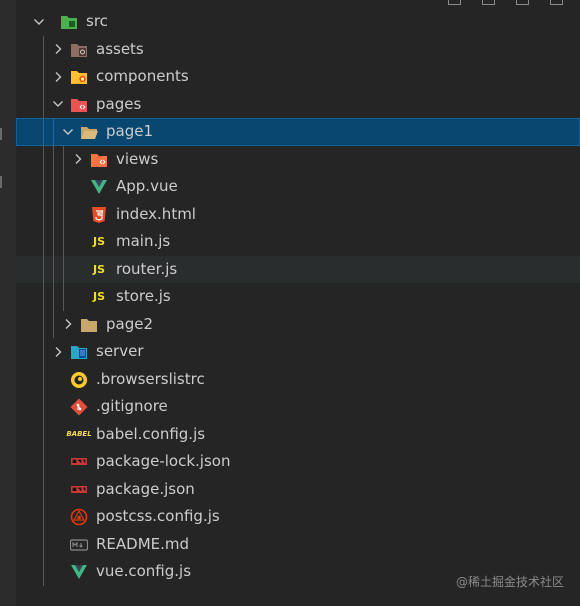  Describe the element at coordinates (488, 2) in the screenshot. I see `new-folder-icon` at that location.